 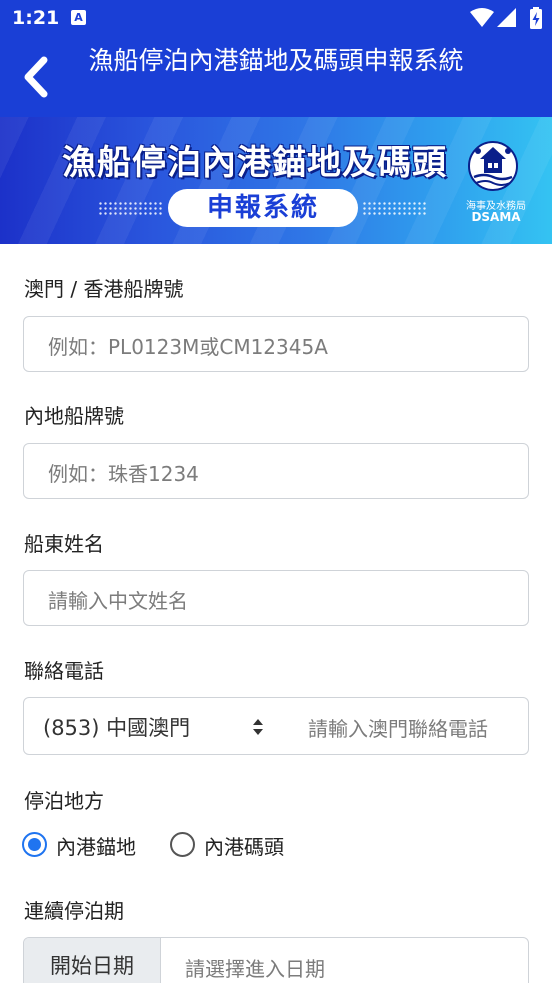 I want to click on macau-hk-plate-input: 例如：PL0123M或CM12345A, so click(x=276, y=344).